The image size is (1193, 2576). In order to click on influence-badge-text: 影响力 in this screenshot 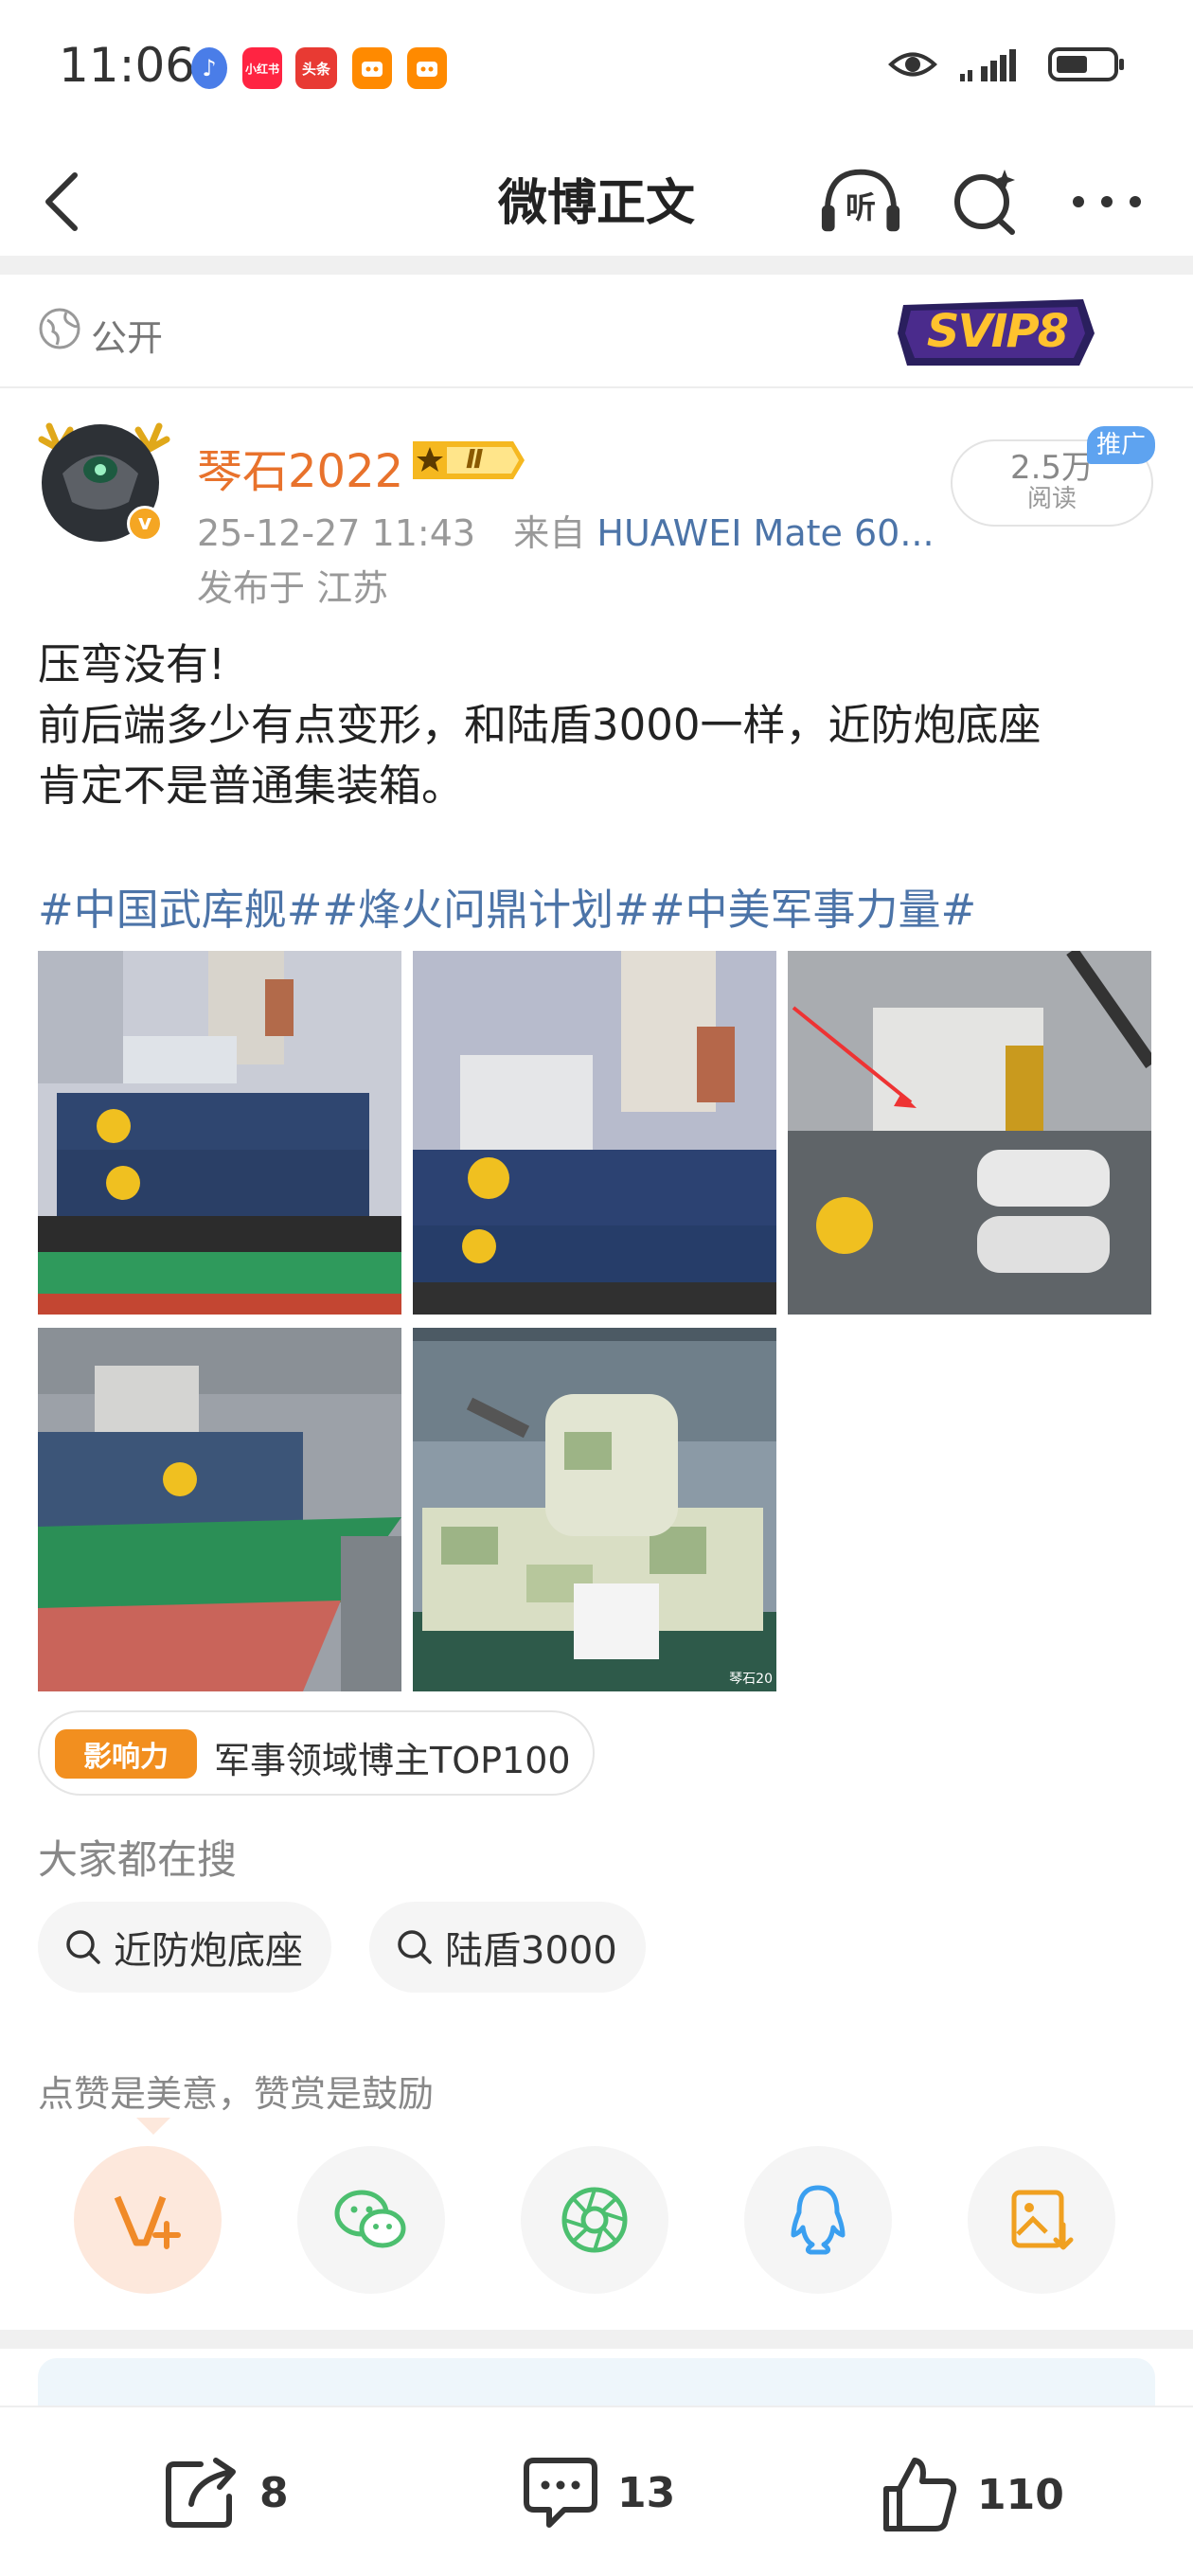, I will do `click(126, 1757)`.